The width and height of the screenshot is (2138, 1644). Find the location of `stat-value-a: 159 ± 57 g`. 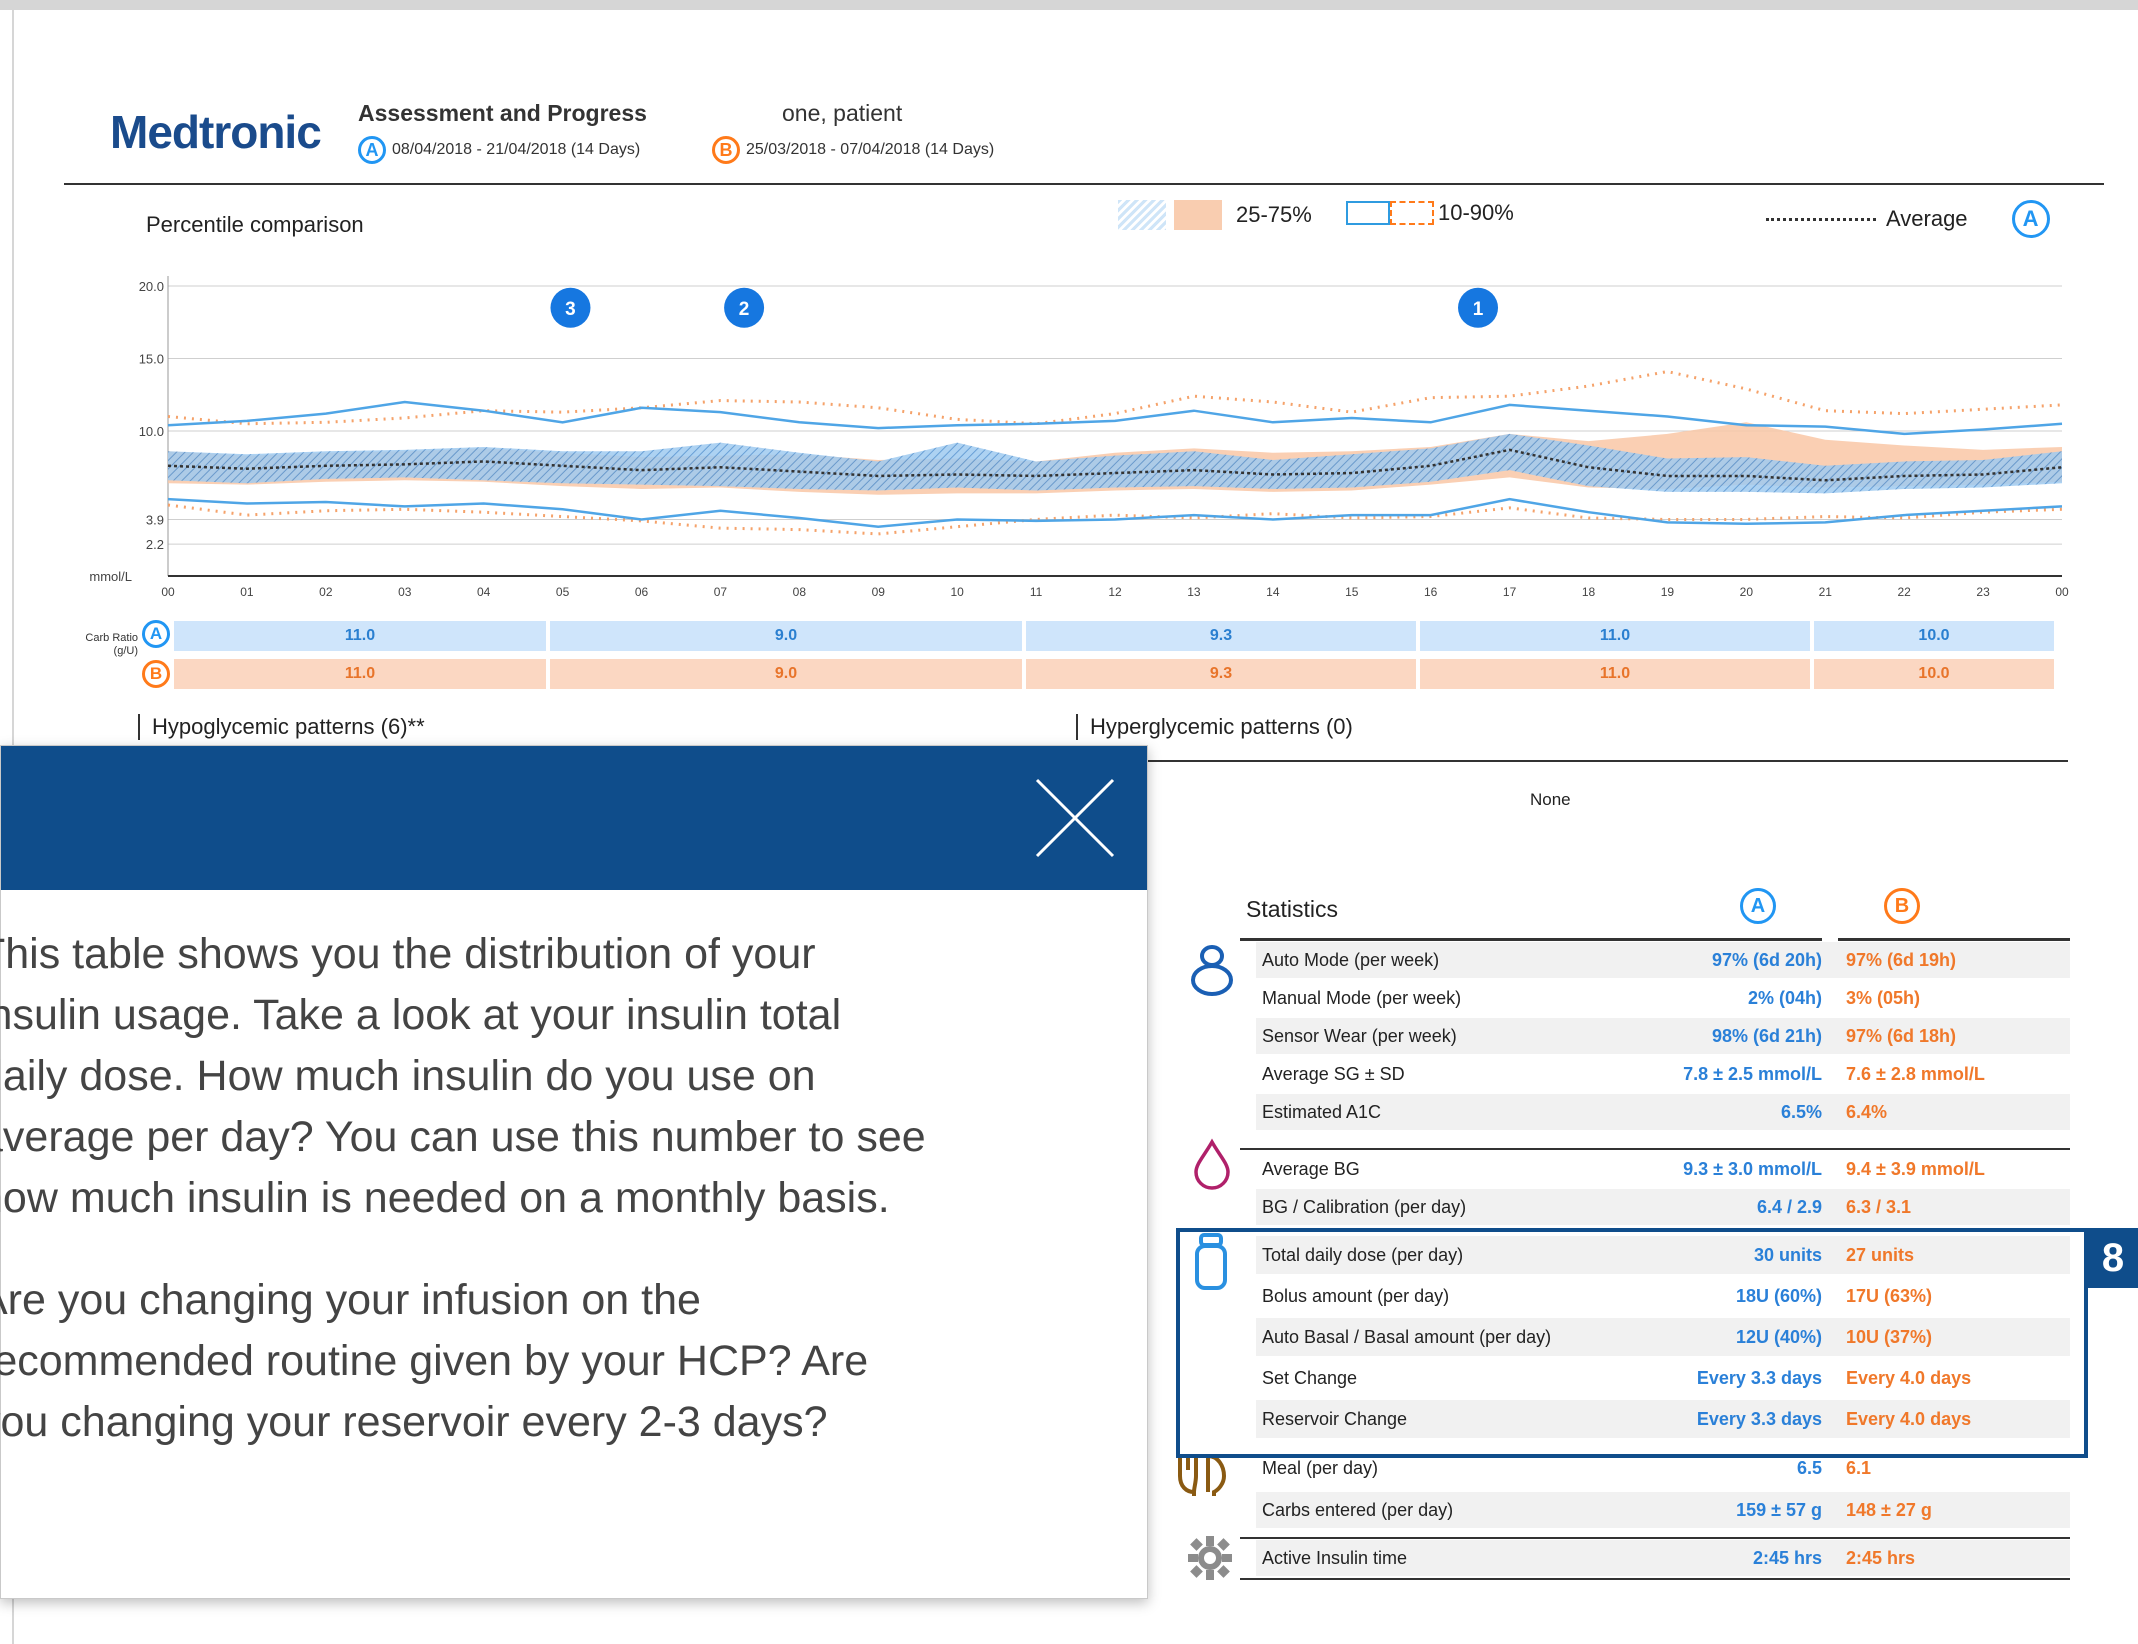

stat-value-a: 159 ± 57 g is located at coordinates (1779, 1509).